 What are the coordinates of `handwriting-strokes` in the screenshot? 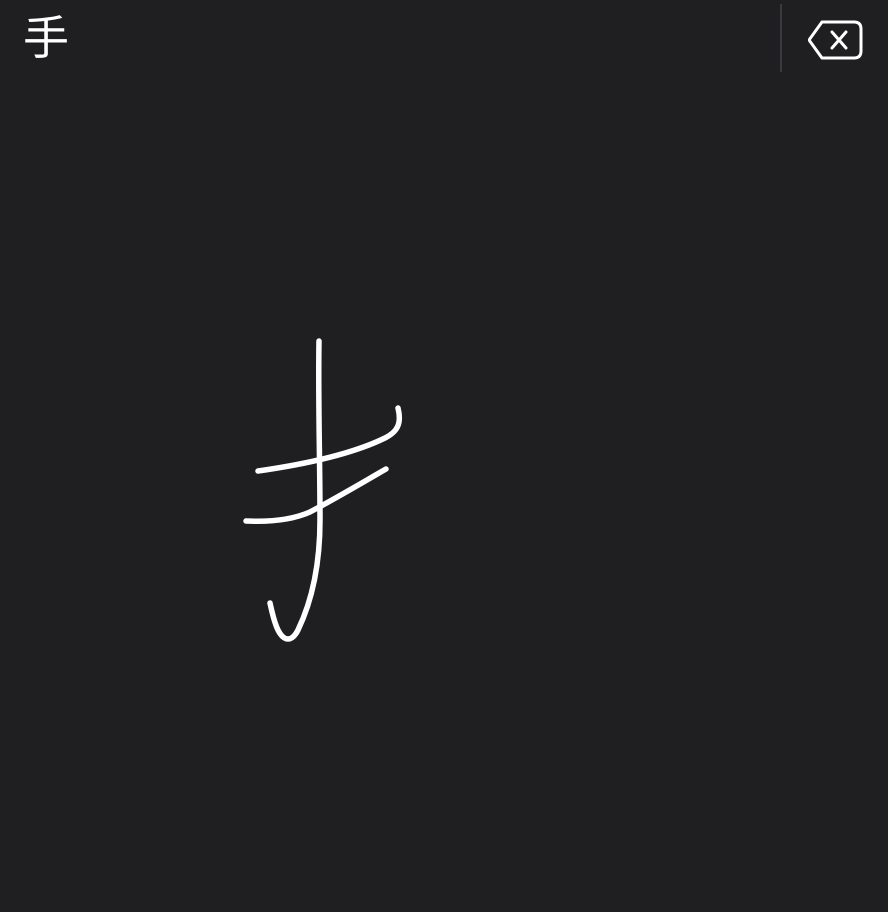 It's located at (323, 490).